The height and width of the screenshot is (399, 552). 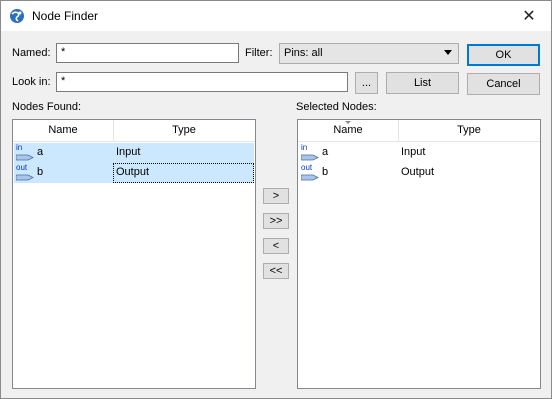 I want to click on cancel-button: Cancel, so click(x=503, y=84).